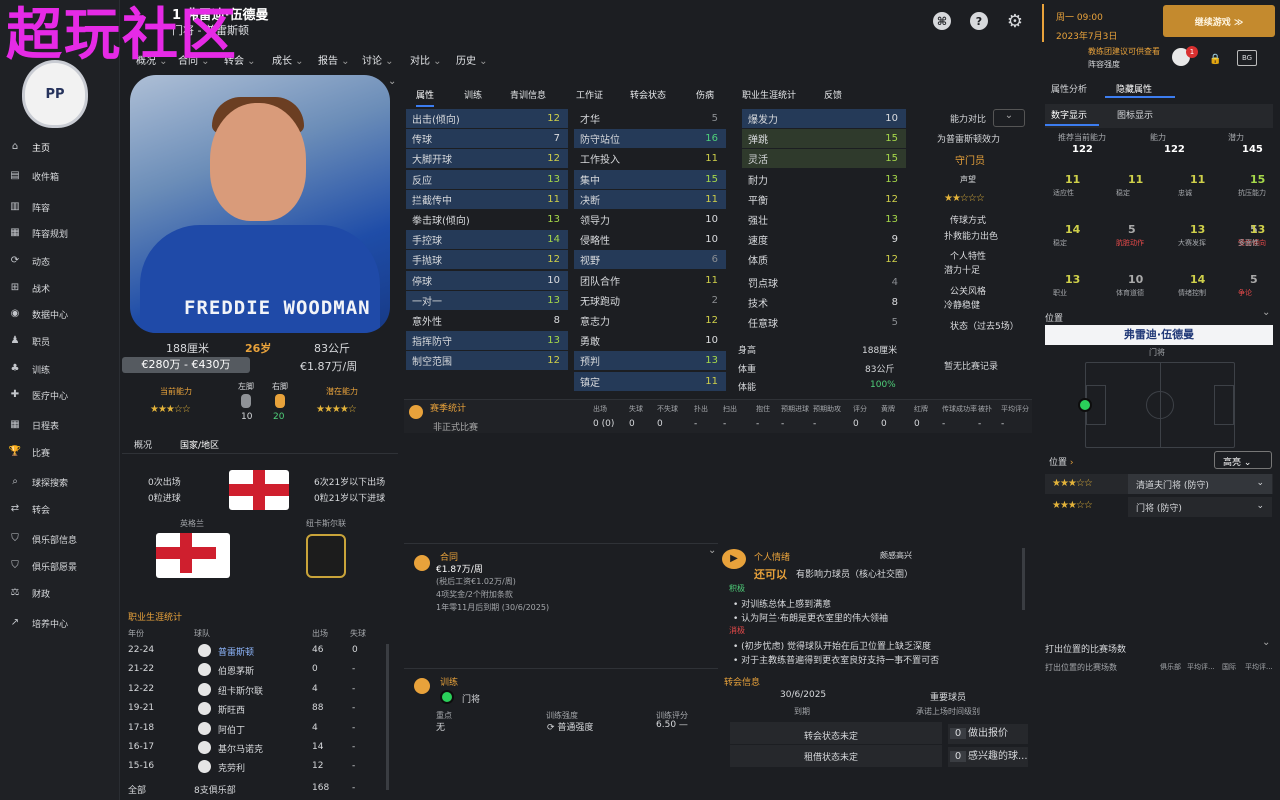 Image resolution: width=1280 pixels, height=800 pixels. Describe the element at coordinates (60, 539) in the screenshot. I see `sidebar-item-14: ⛉ 俱乐部信息` at that location.